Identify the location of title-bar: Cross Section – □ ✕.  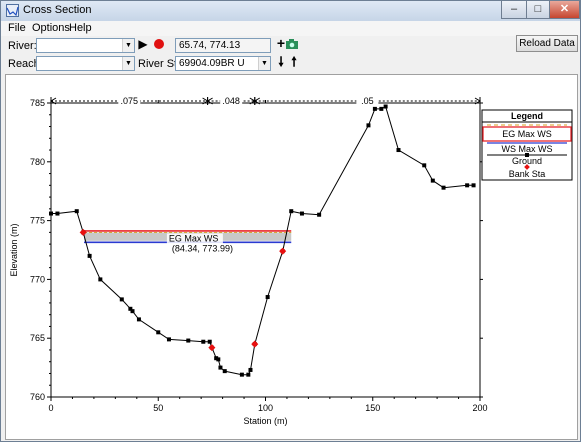
(290, 11).